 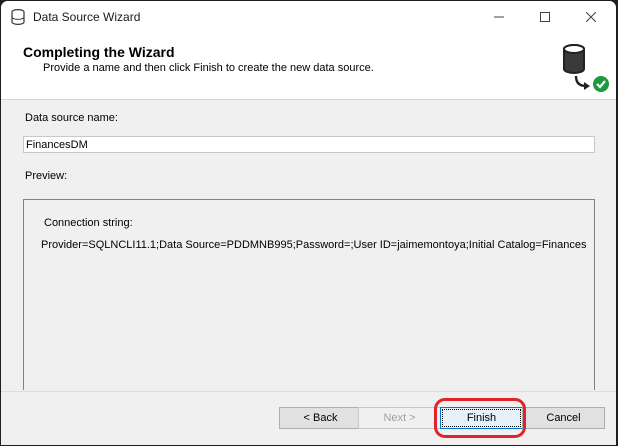 I want to click on footer-divider, so click(x=308, y=391).